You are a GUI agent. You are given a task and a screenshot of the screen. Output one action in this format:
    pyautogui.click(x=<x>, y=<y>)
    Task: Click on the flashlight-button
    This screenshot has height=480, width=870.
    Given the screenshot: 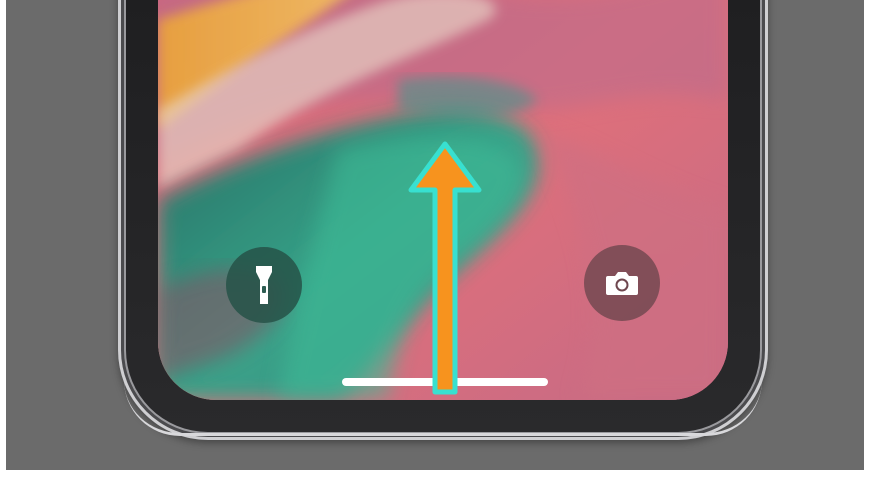 What is the action you would take?
    pyautogui.click(x=264, y=285)
    